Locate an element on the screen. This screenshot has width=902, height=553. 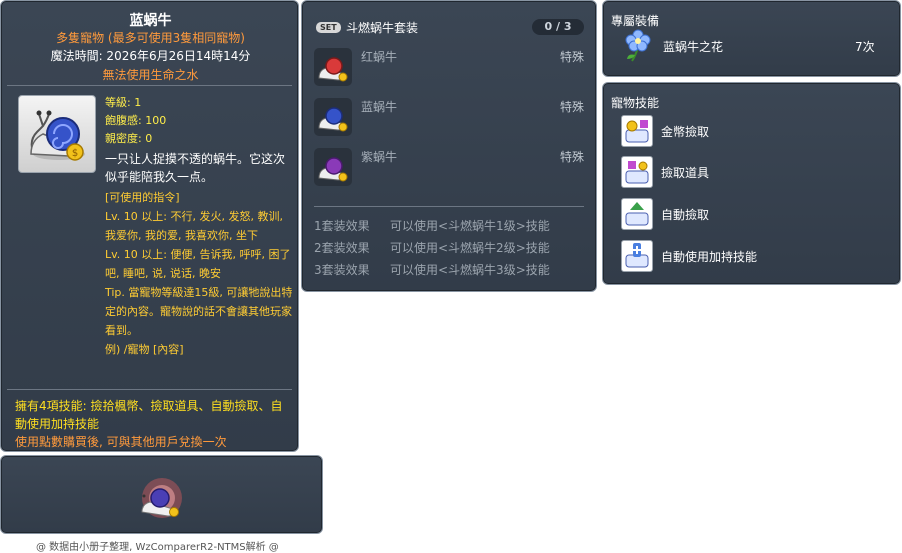
set-item-name: 紫蜗牛 is located at coordinates (379, 157).